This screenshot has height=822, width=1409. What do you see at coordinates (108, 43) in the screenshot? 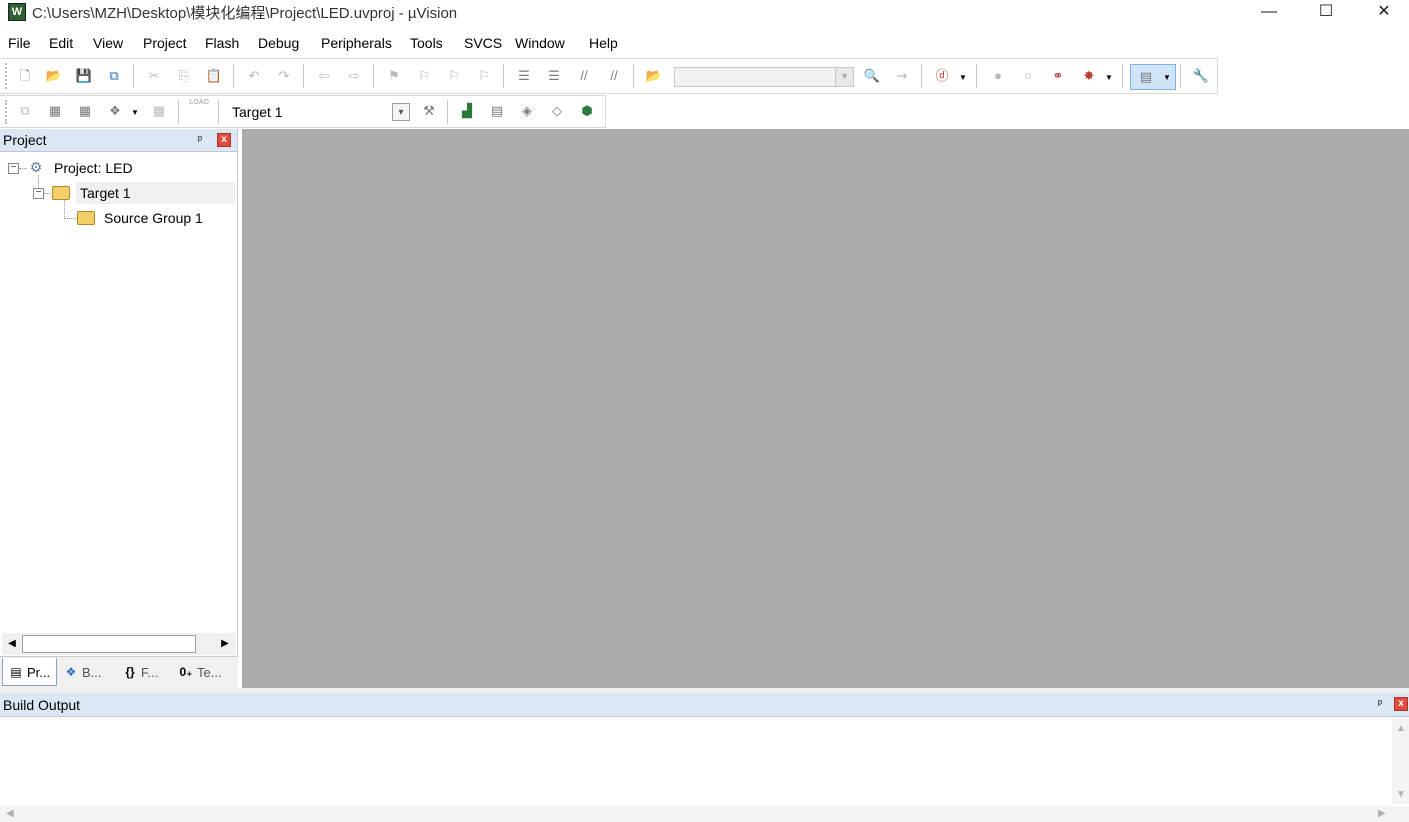
I see `menu-view: View` at bounding box center [108, 43].